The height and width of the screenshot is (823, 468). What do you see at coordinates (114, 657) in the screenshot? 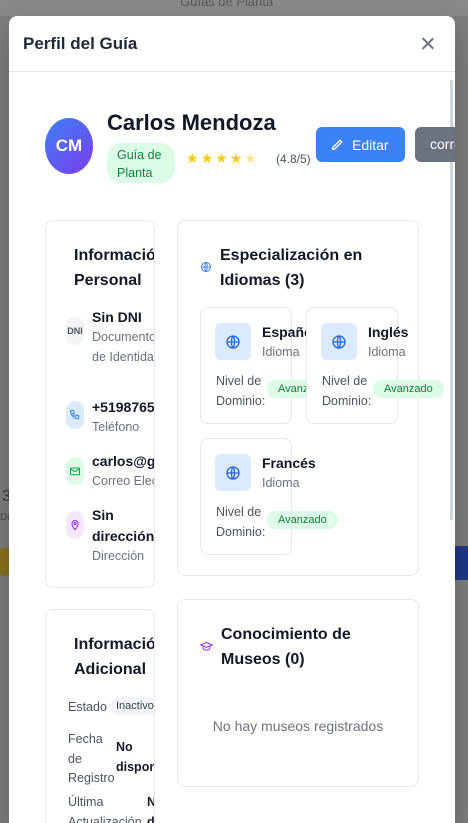
I see `additional-info-title: Información Adicional` at bounding box center [114, 657].